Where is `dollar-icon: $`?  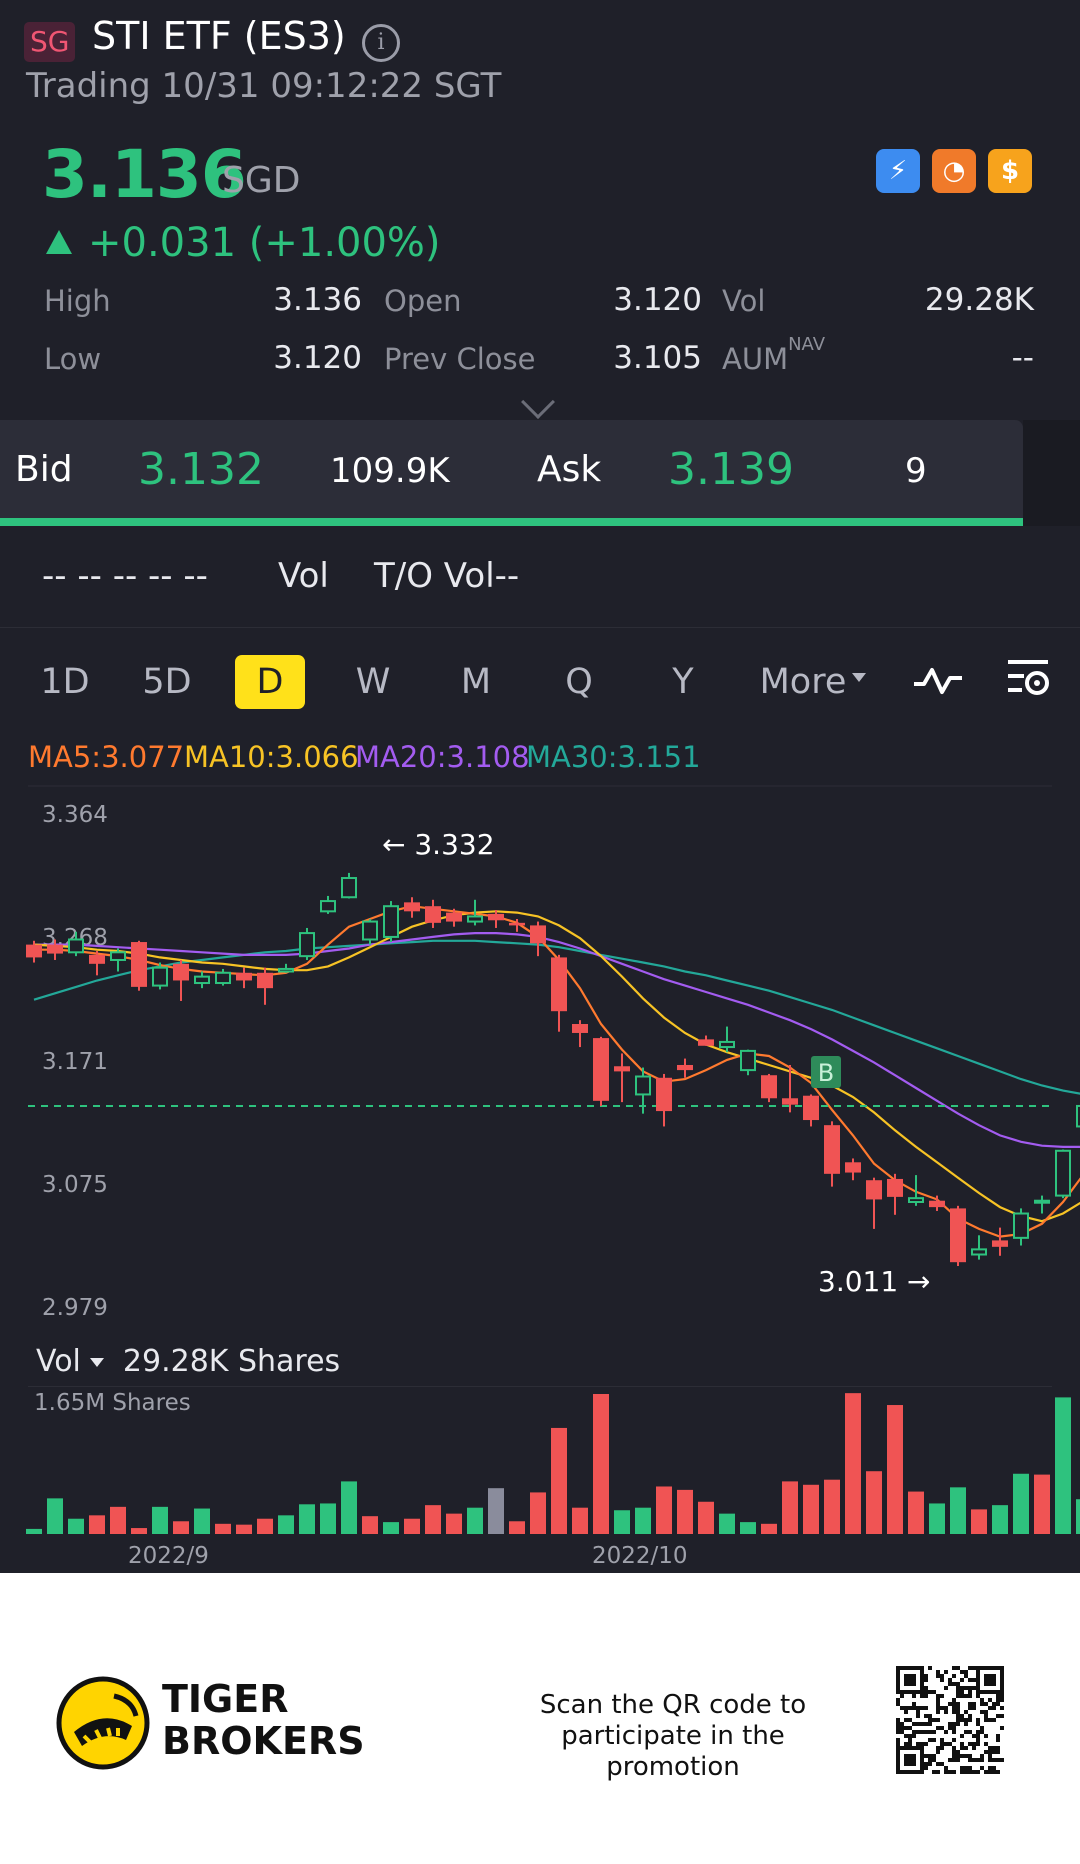 dollar-icon: $ is located at coordinates (1010, 171).